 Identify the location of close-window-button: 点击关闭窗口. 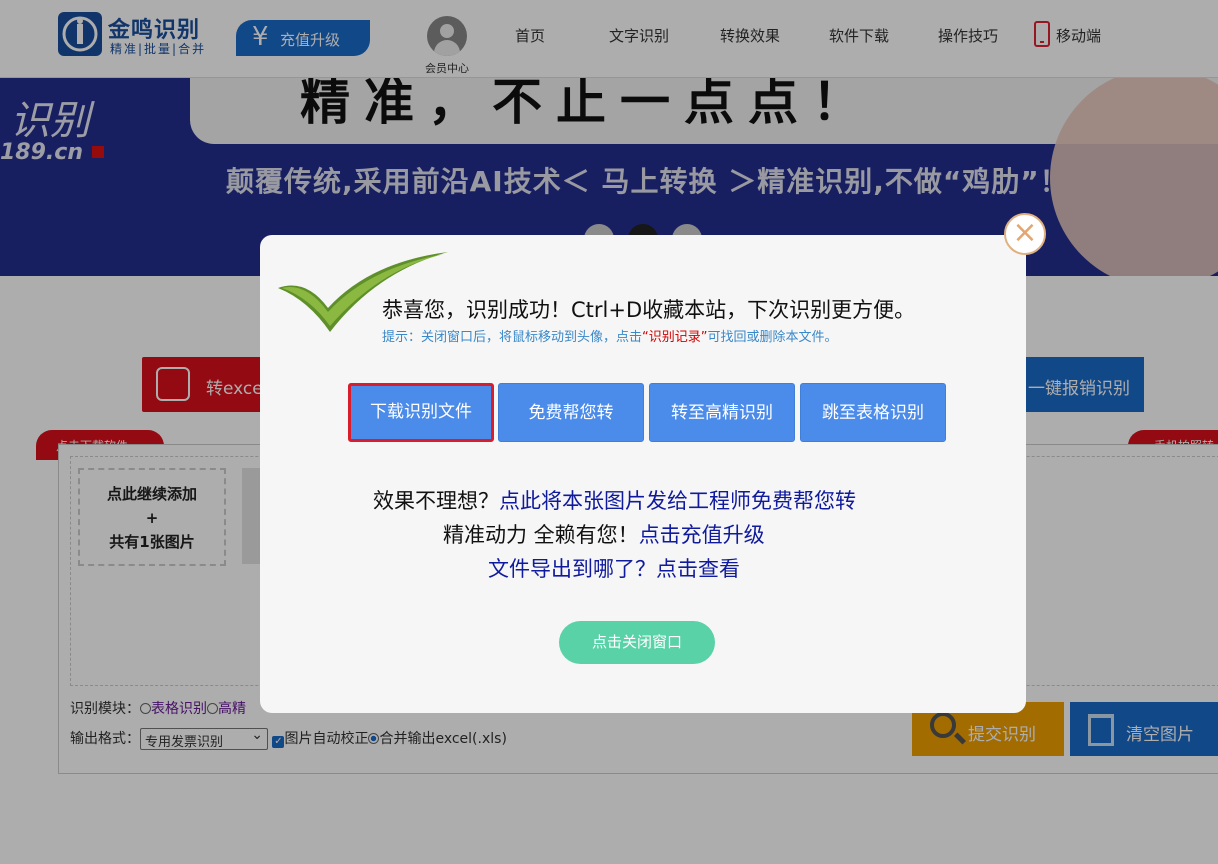
(637, 642).